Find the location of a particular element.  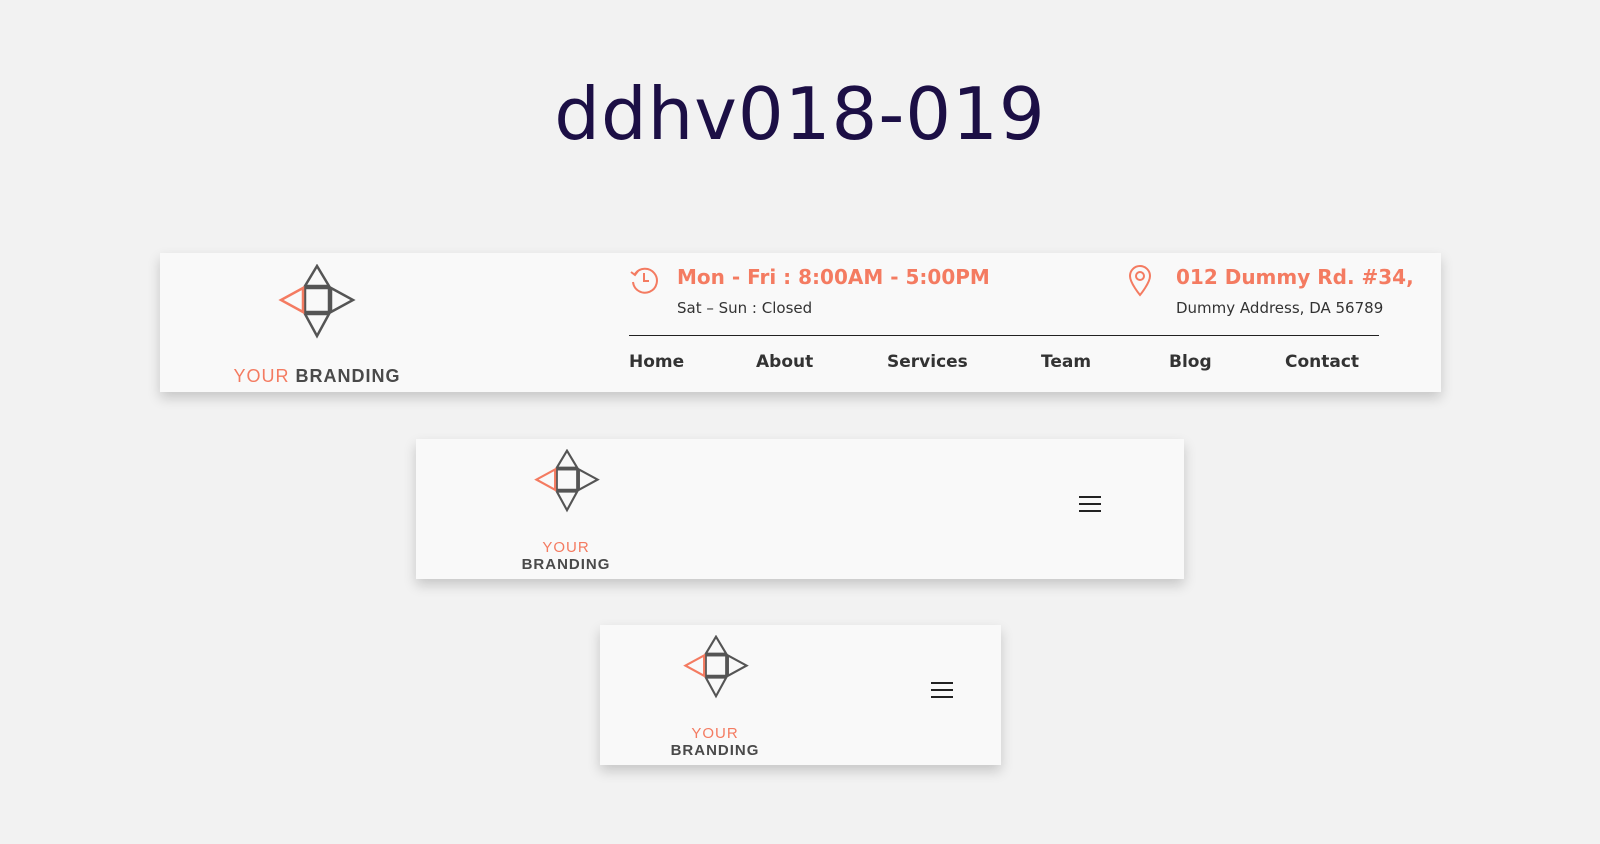

mobile-header: YOUR BRANDING is located at coordinates (800, 695).